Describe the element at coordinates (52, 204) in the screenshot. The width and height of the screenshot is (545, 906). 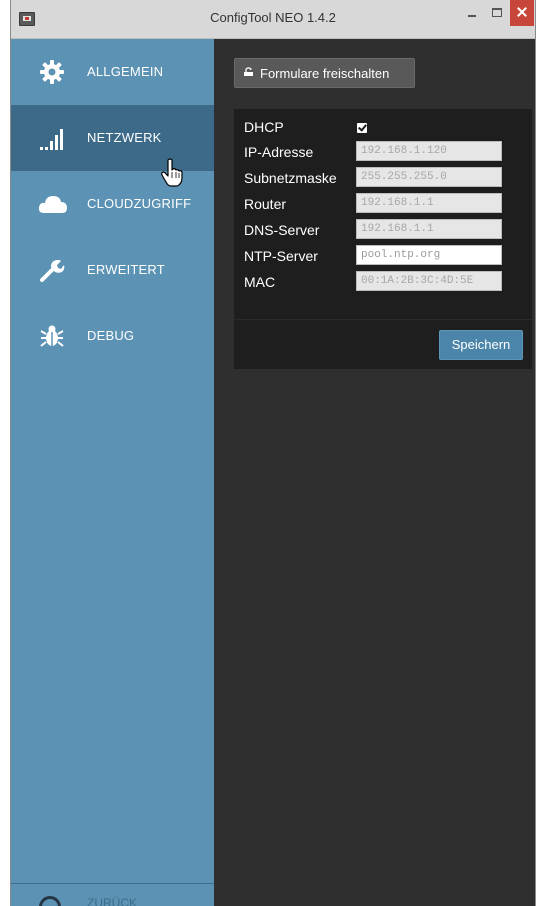
I see `cloud-icon` at that location.